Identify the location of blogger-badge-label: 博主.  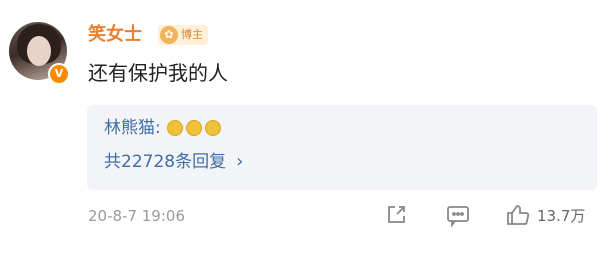
(192, 34).